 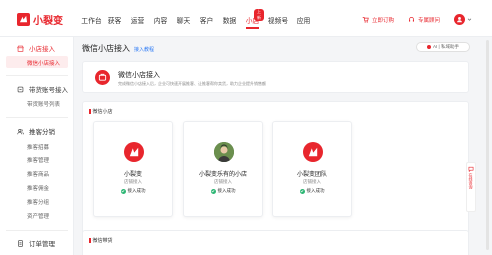 What do you see at coordinates (38, 160) in the screenshot?
I see `sidebar-item-manage: 推客管理` at bounding box center [38, 160].